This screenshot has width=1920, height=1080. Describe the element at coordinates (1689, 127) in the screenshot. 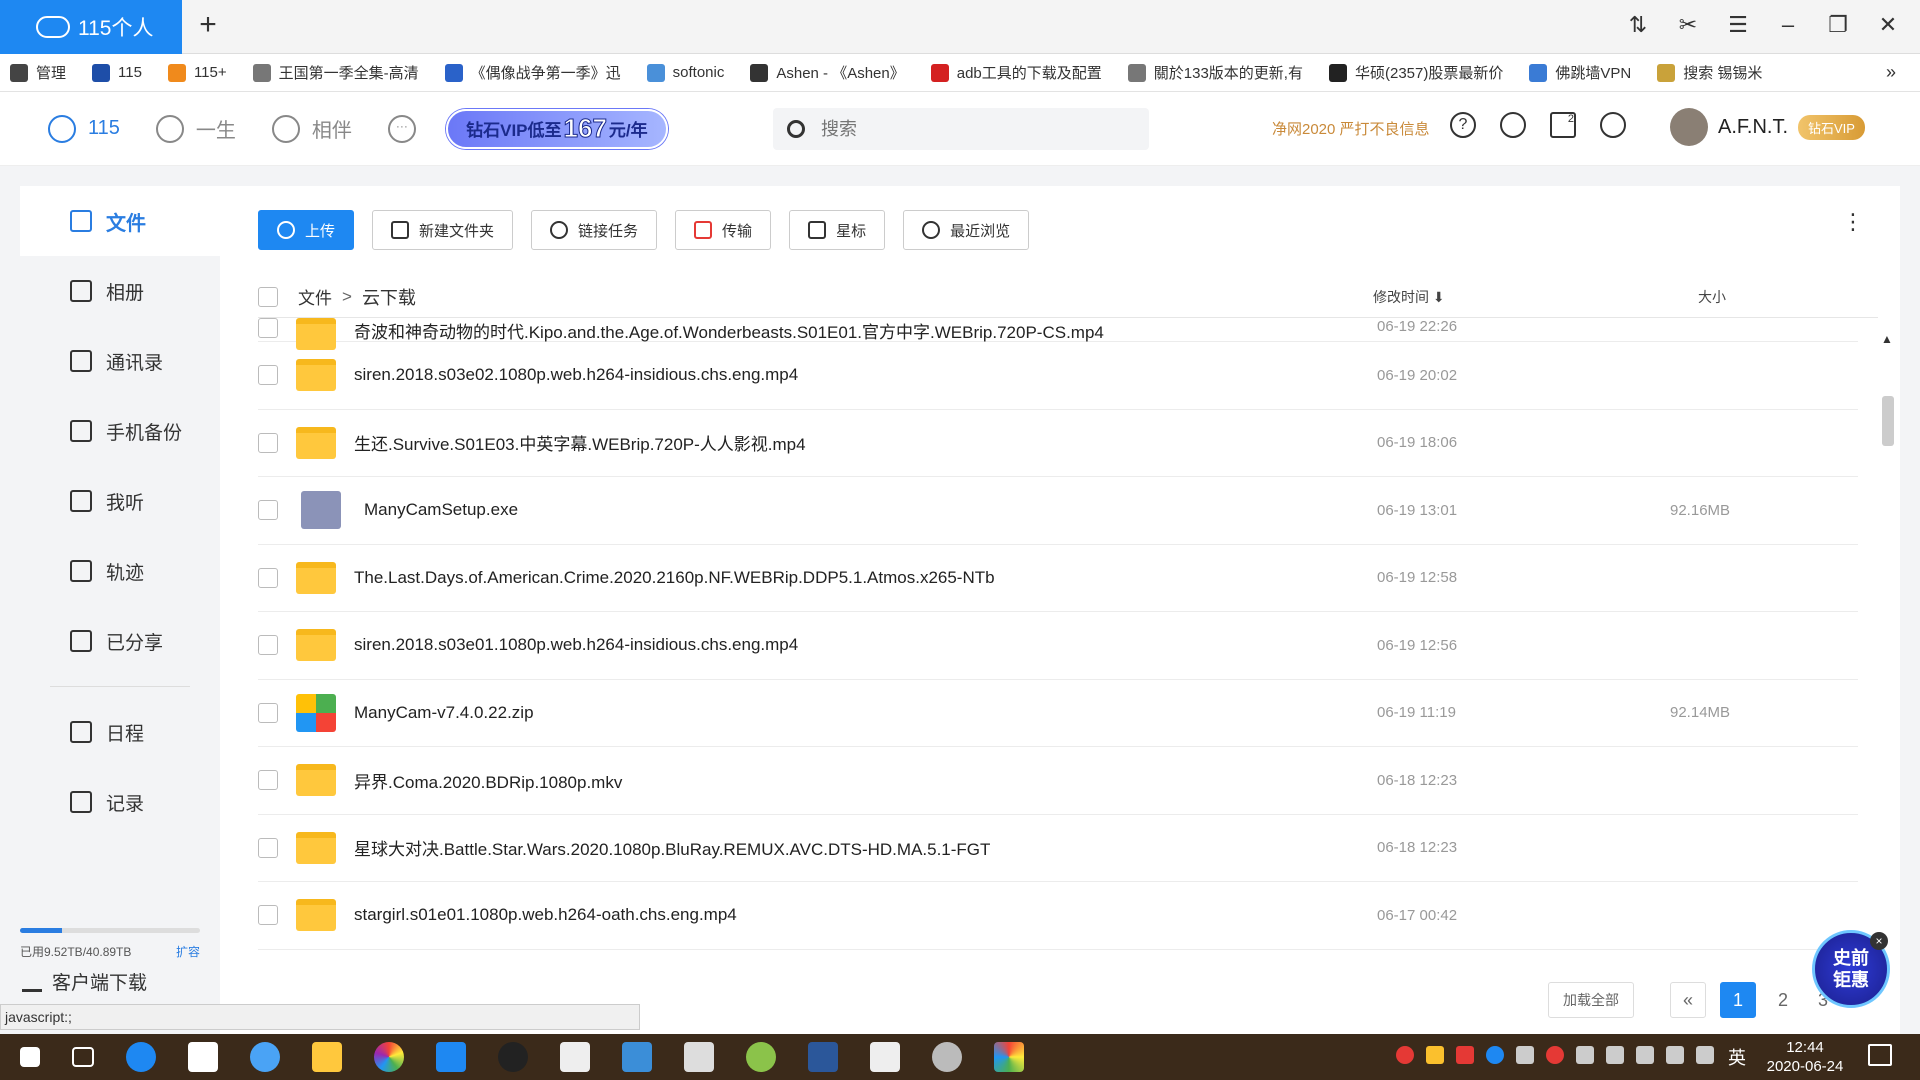

I see `avatar` at that location.